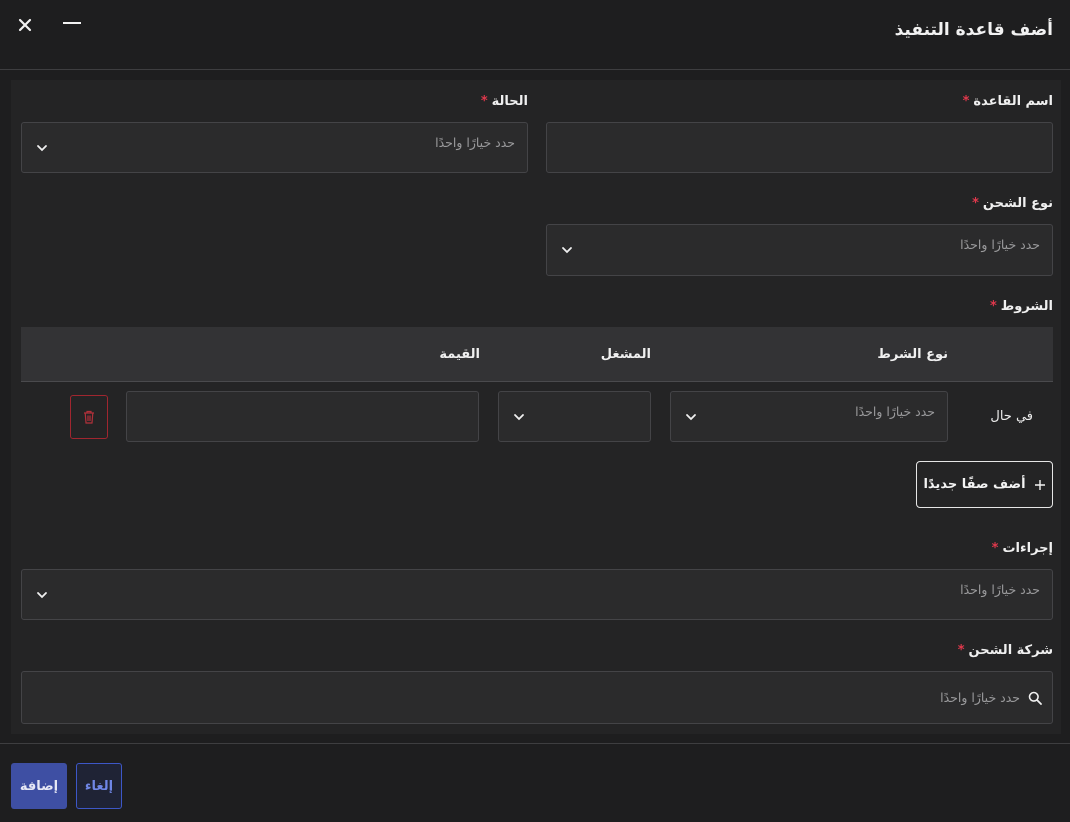  I want to click on cancel-button: إلغاء, so click(99, 786).